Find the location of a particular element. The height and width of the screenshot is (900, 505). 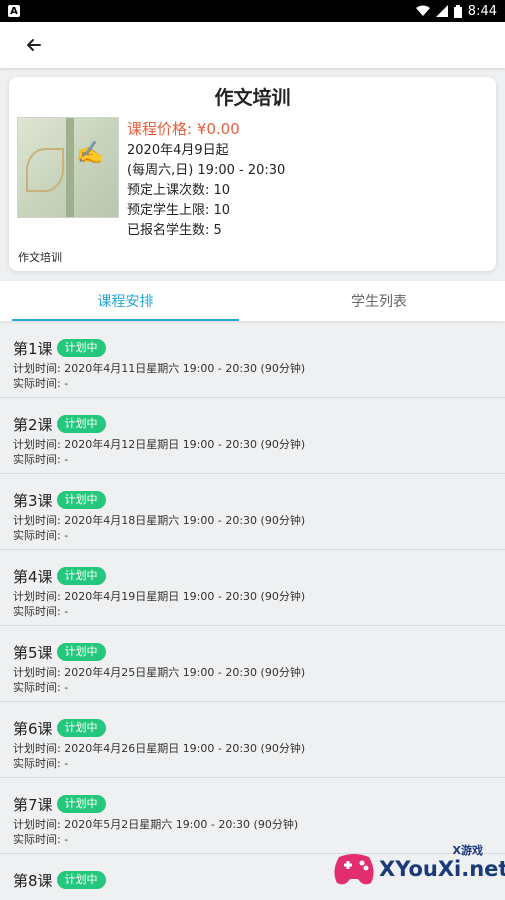

student-limit: 预定学生上限: 10 is located at coordinates (179, 210).